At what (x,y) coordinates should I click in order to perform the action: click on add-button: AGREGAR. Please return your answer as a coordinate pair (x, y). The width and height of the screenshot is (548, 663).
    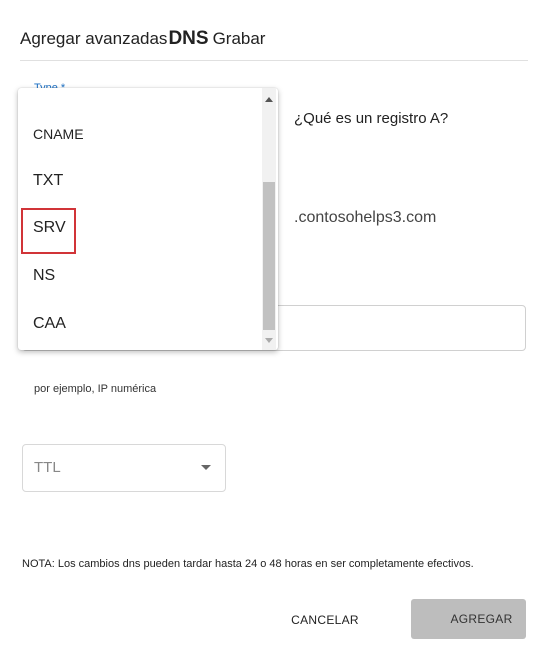
    Looking at the image, I should click on (468, 619).